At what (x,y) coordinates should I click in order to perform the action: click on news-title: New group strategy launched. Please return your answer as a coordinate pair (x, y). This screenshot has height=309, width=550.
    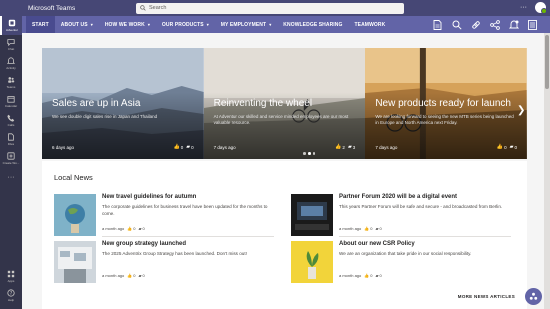
    Looking at the image, I should click on (144, 244).